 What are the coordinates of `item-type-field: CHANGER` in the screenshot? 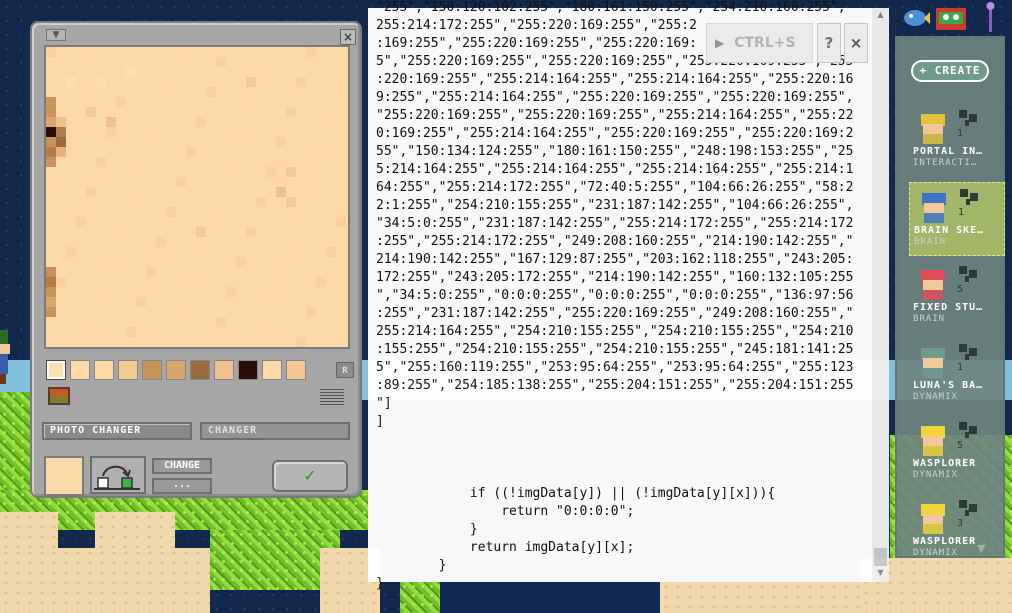 It's located at (275, 431).